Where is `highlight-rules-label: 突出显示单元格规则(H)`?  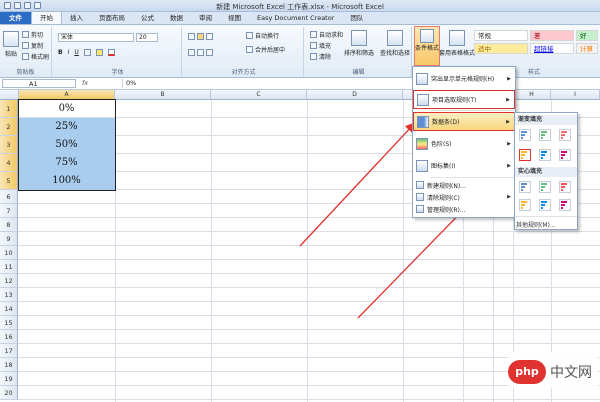
highlight-rules-label: 突出显示单元格规则(H) is located at coordinates (463, 79).